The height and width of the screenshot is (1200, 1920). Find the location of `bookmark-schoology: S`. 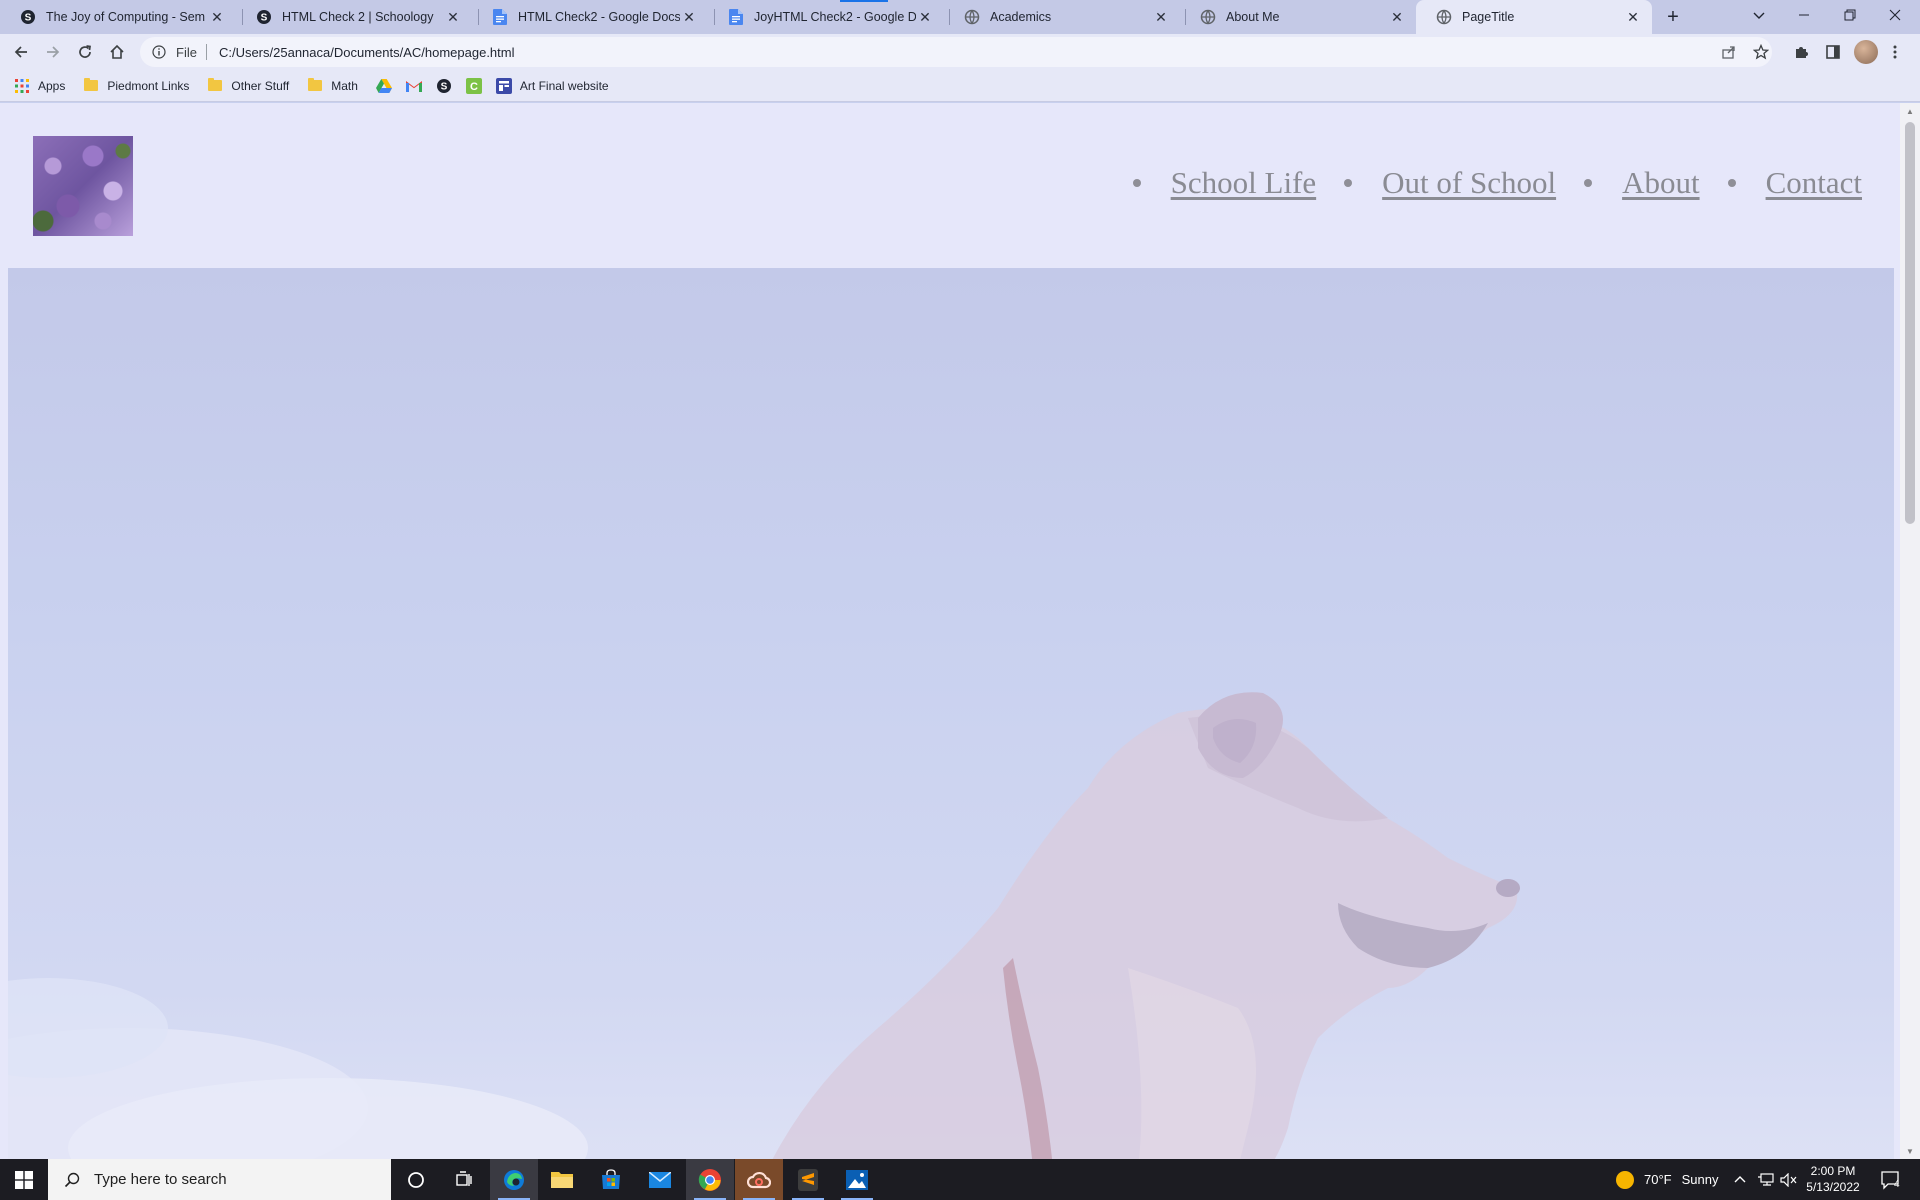

bookmark-schoology: S is located at coordinates (444, 86).